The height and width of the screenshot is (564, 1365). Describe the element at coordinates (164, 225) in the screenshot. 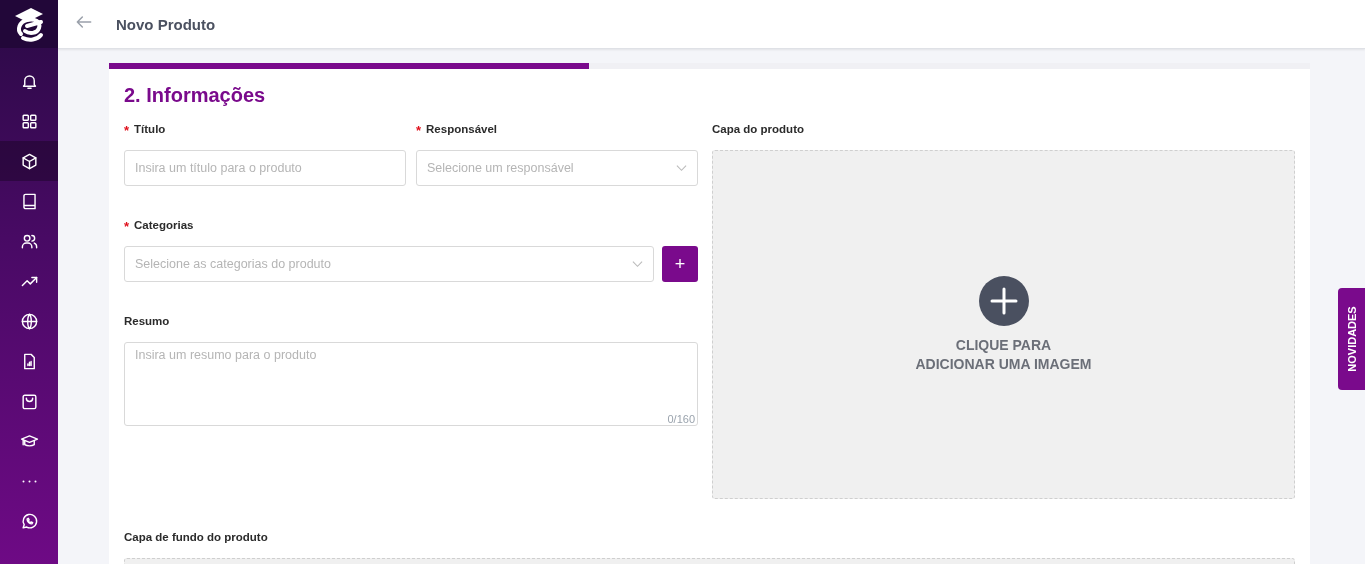

I see `field-label: Categorias` at that location.